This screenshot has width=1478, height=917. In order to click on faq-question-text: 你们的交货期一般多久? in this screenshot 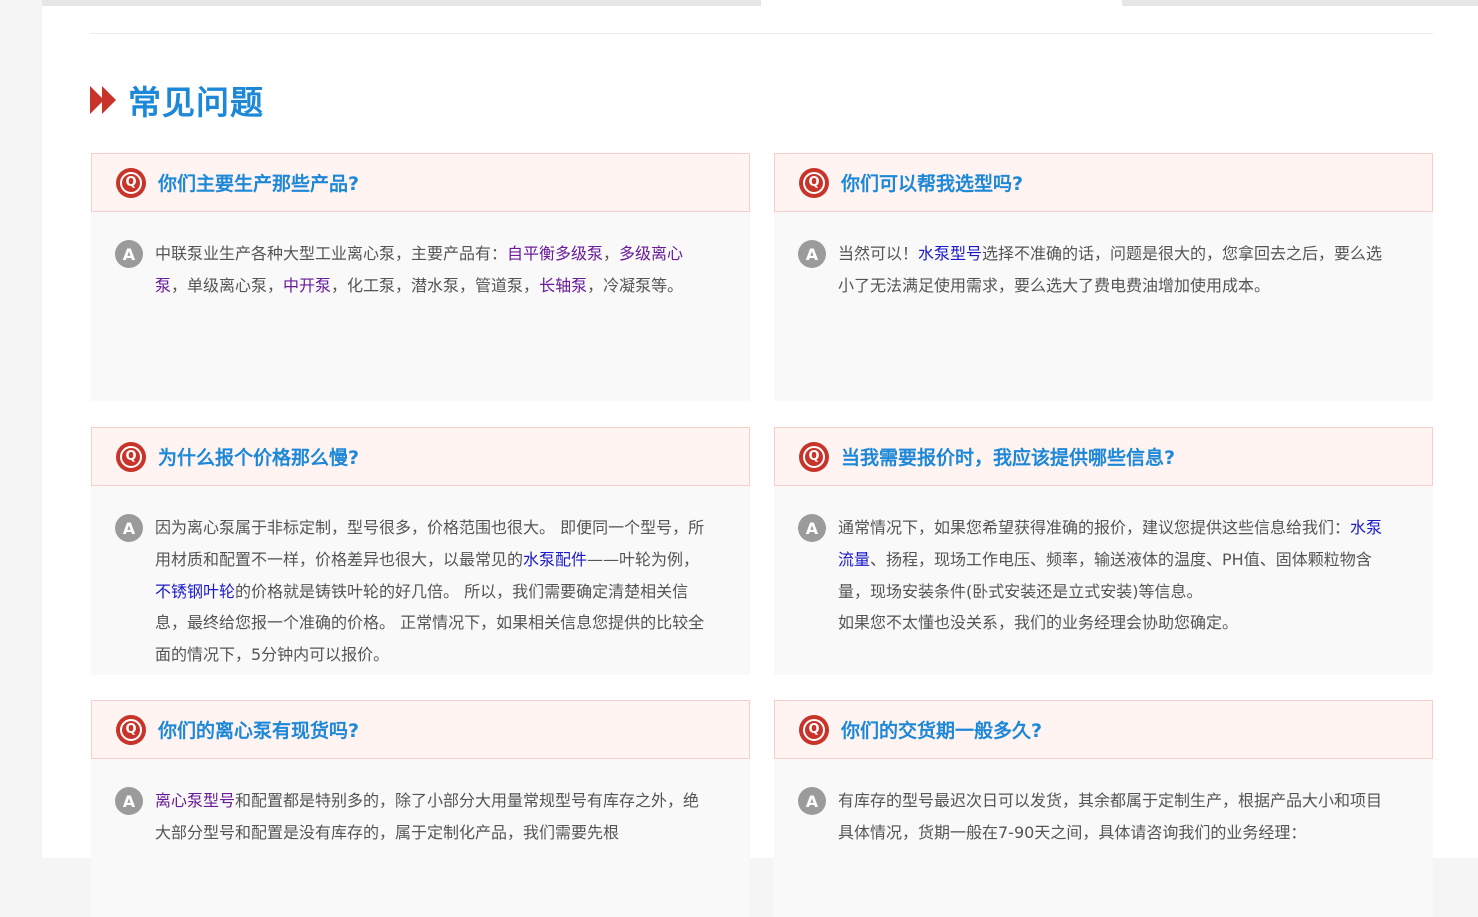, I will do `click(942, 731)`.